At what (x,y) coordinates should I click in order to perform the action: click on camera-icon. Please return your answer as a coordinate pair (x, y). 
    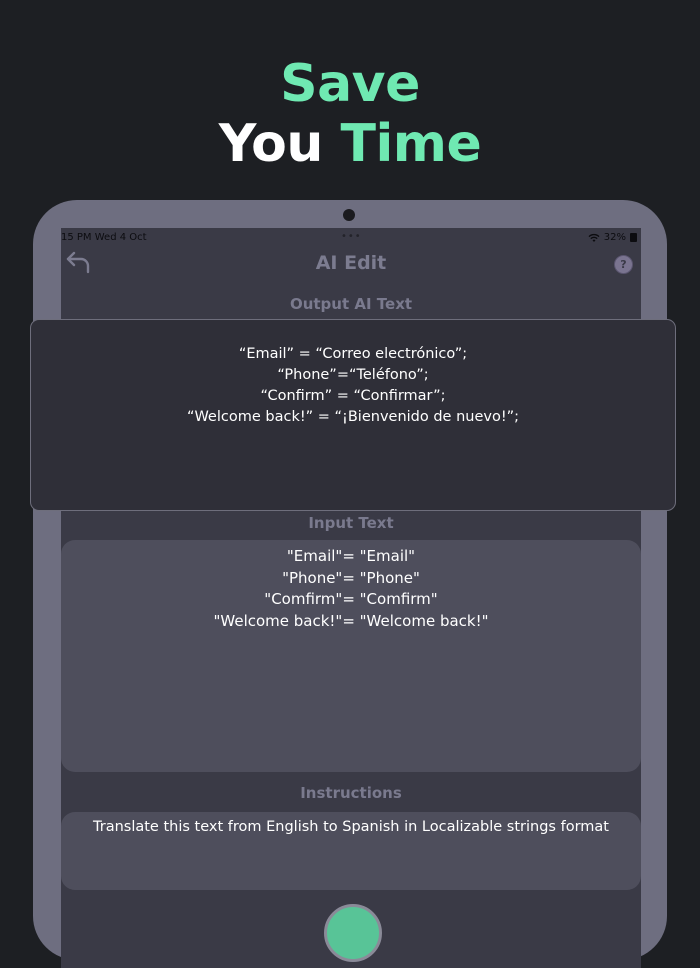
    Looking at the image, I should click on (349, 215).